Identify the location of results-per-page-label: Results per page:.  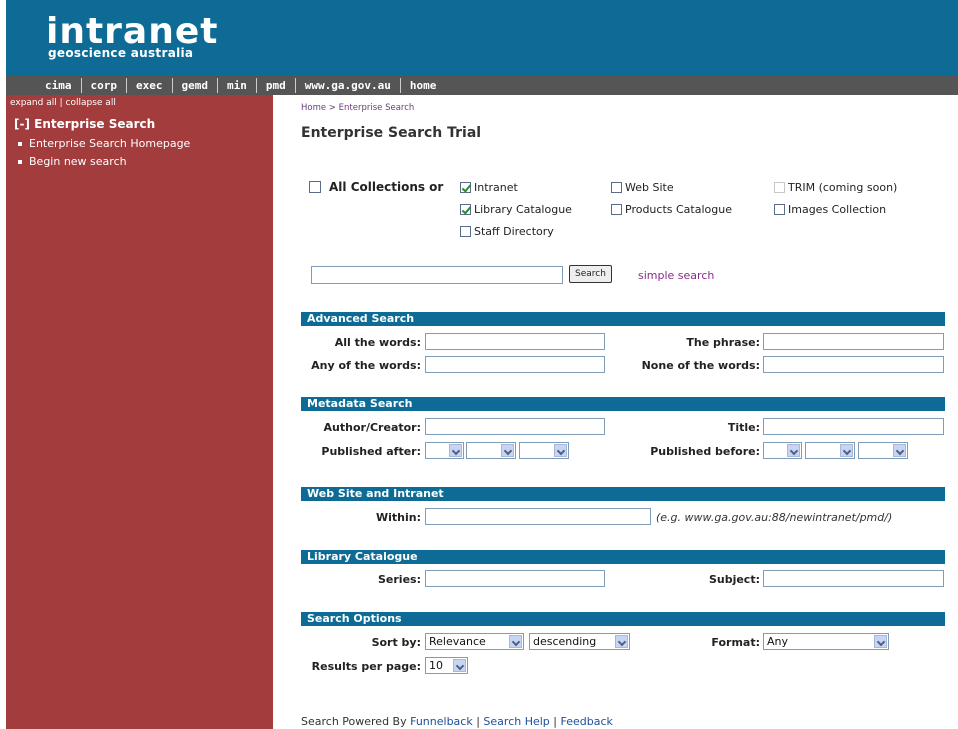
(366, 666).